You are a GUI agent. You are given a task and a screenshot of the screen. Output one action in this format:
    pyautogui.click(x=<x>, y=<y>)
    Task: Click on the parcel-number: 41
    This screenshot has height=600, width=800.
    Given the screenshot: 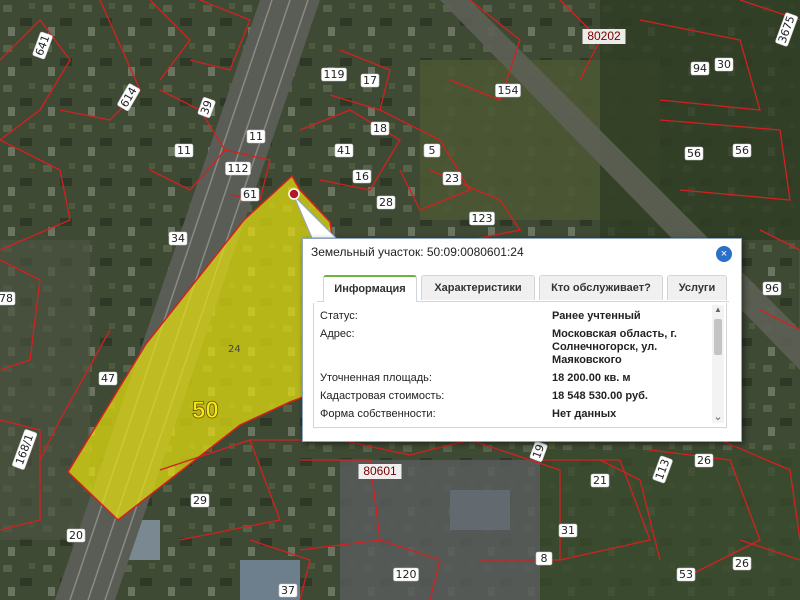 What is the action you would take?
    pyautogui.click(x=344, y=150)
    